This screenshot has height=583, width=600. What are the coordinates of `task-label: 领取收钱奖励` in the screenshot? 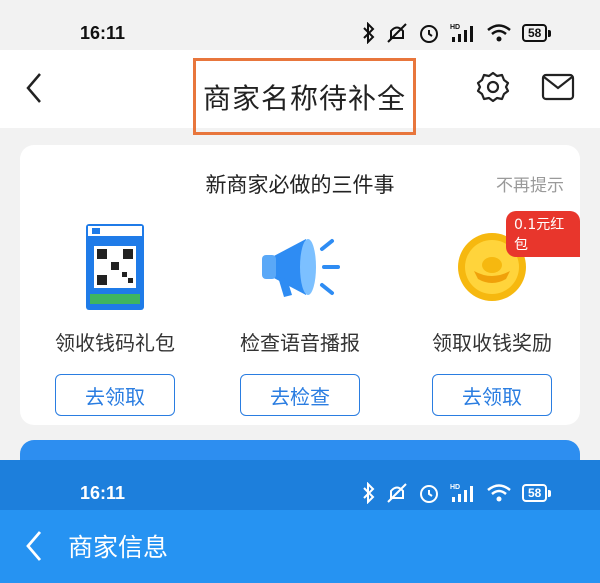 It's located at (492, 343).